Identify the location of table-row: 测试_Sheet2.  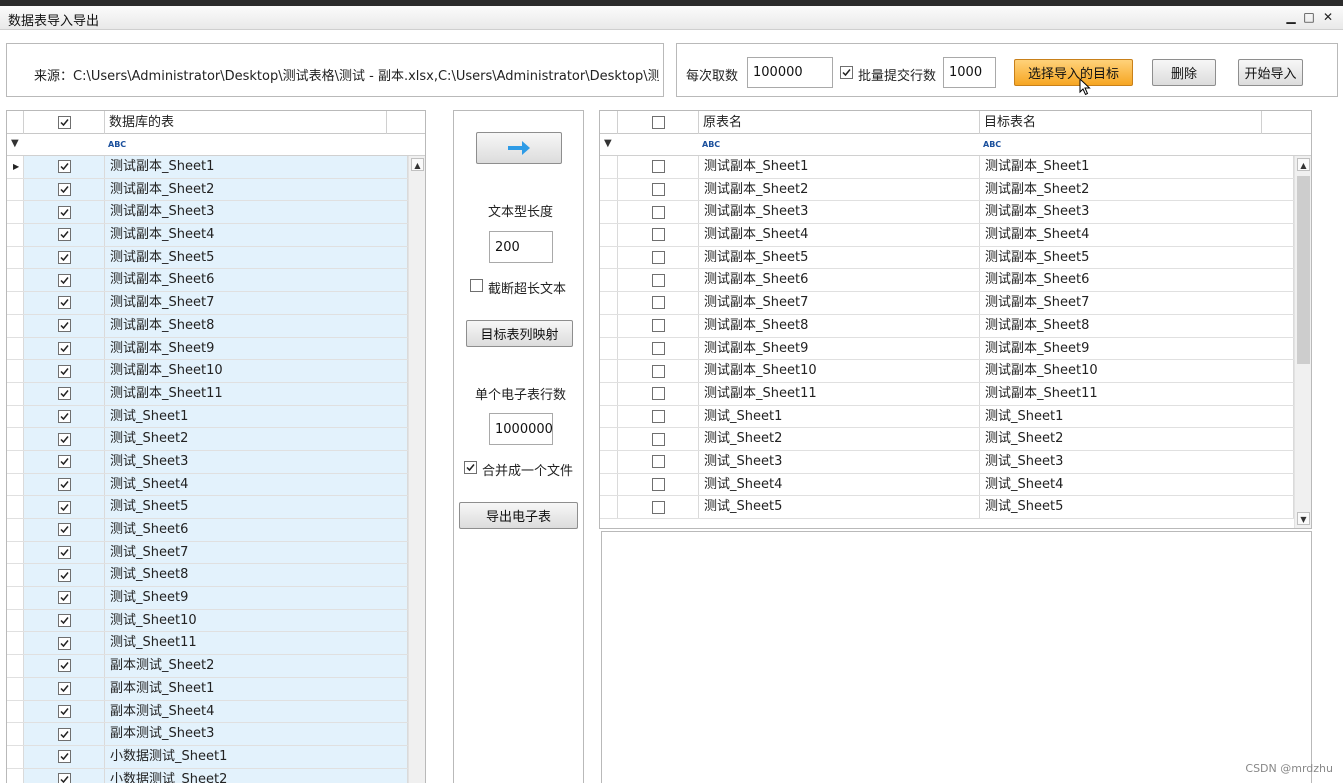
(216, 439).